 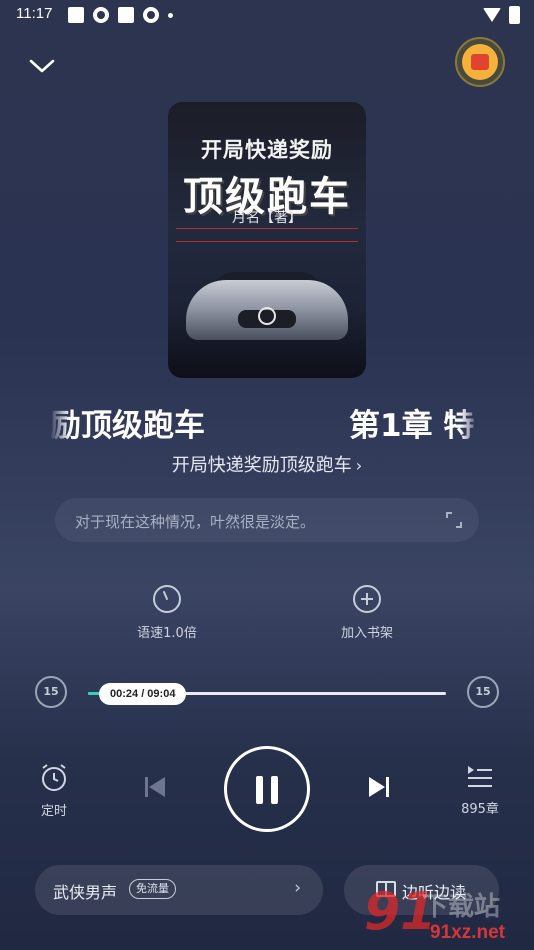 I want to click on voice-selector-button: 武侠男声 免流量 ›, so click(x=179, y=890).